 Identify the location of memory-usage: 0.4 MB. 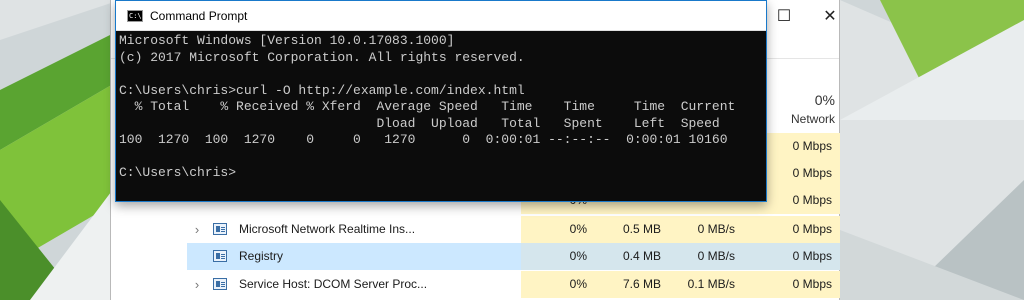
(632, 256).